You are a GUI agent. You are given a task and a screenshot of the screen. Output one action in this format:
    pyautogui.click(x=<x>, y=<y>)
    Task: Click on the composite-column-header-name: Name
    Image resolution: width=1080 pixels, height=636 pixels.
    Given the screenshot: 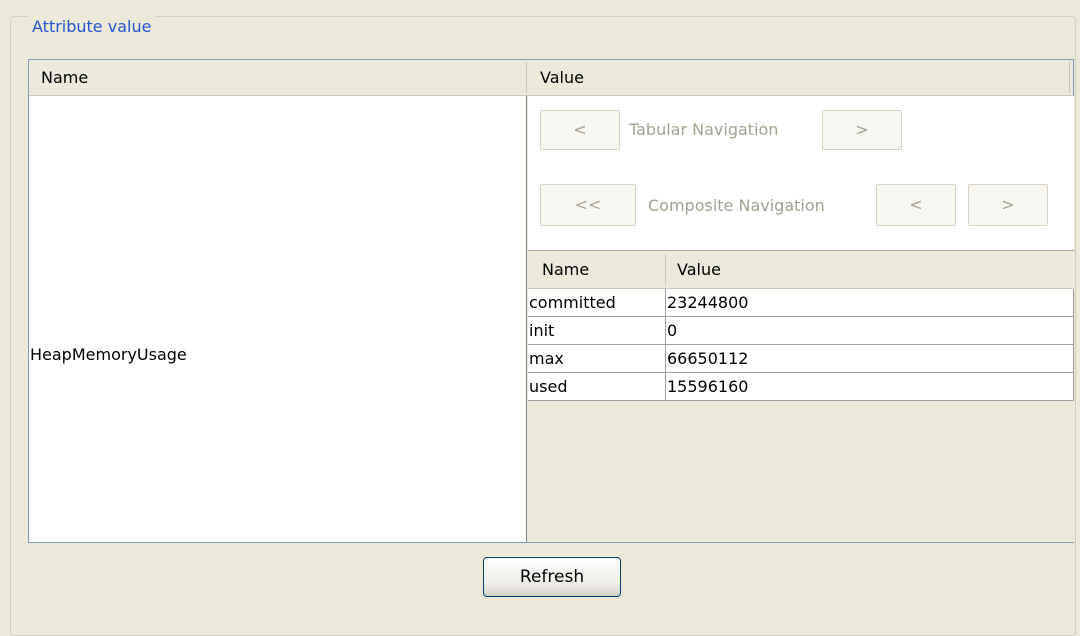 What is the action you would take?
    pyautogui.click(x=597, y=270)
    